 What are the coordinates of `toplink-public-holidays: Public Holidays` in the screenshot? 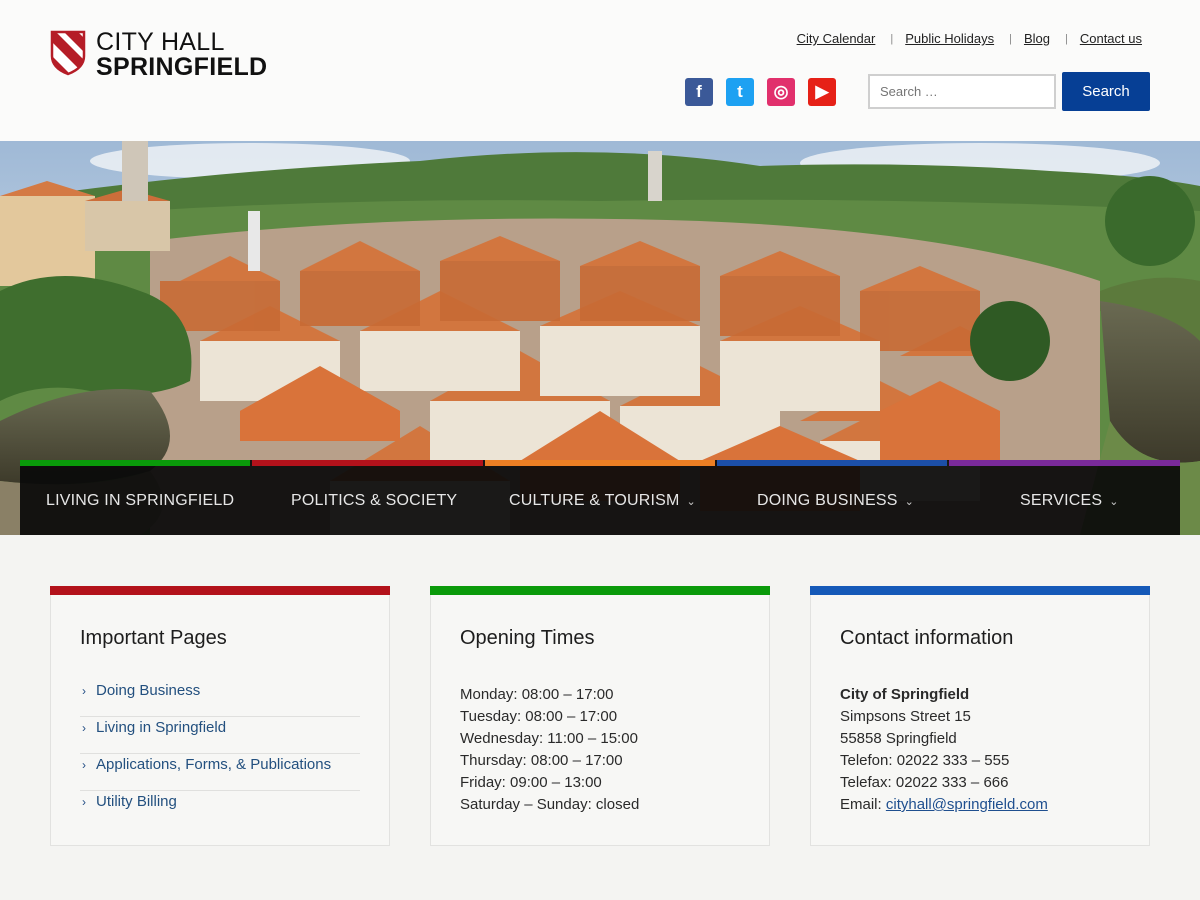 It's located at (949, 39).